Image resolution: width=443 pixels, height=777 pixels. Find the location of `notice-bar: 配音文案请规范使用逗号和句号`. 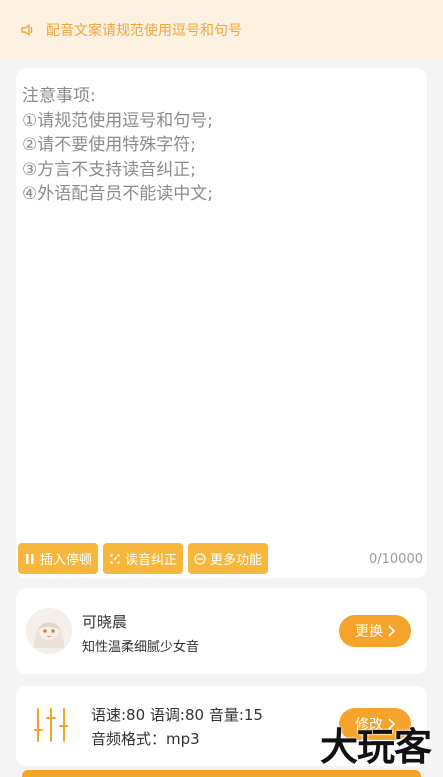

notice-bar: 配音文案请规范使用逗号和句号 is located at coordinates (221, 30).